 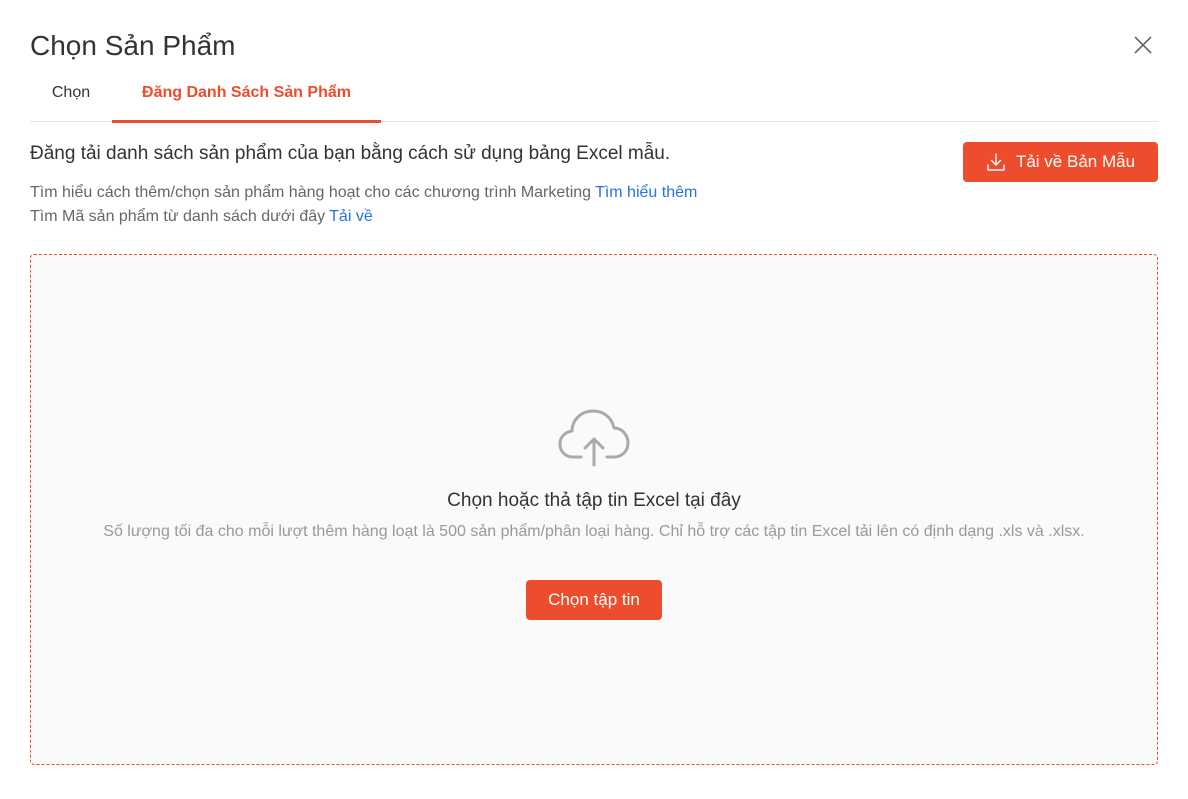 I want to click on download-template-button: Tải về Bản Mẫu, so click(x=1060, y=162).